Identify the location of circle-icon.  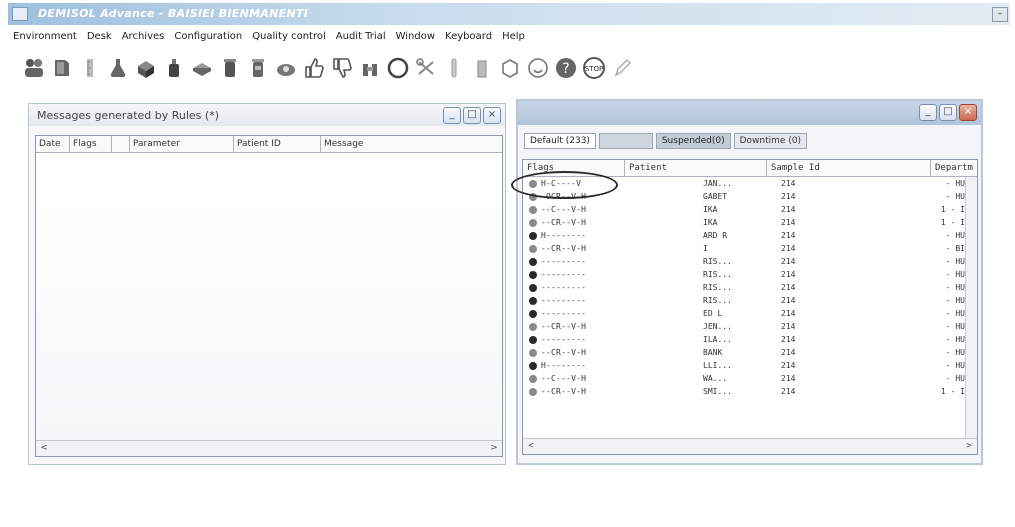
(398, 68).